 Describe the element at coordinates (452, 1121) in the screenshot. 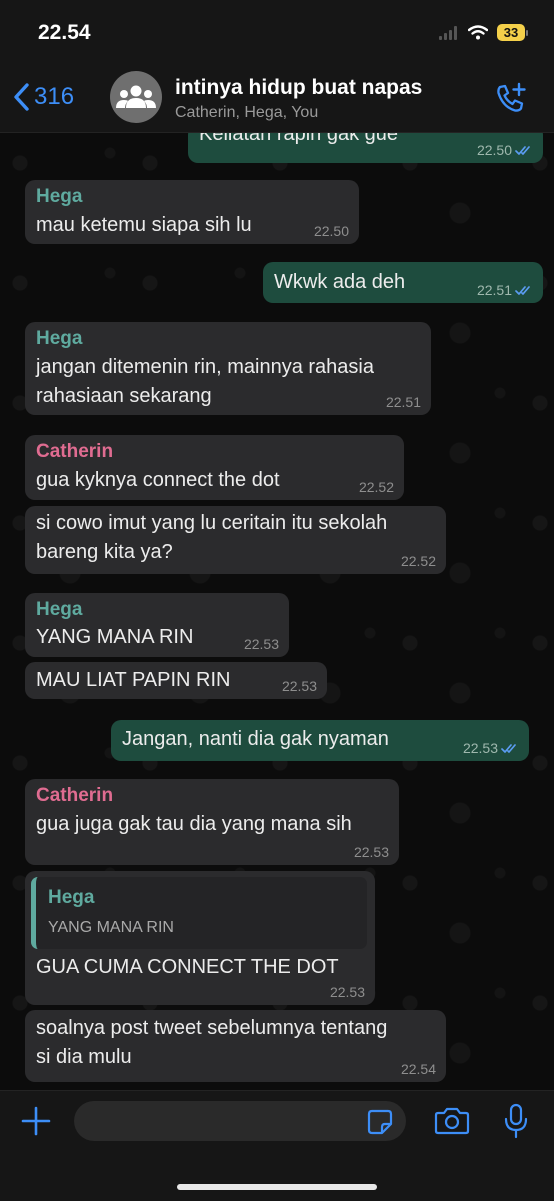

I see `camera-icon` at that location.